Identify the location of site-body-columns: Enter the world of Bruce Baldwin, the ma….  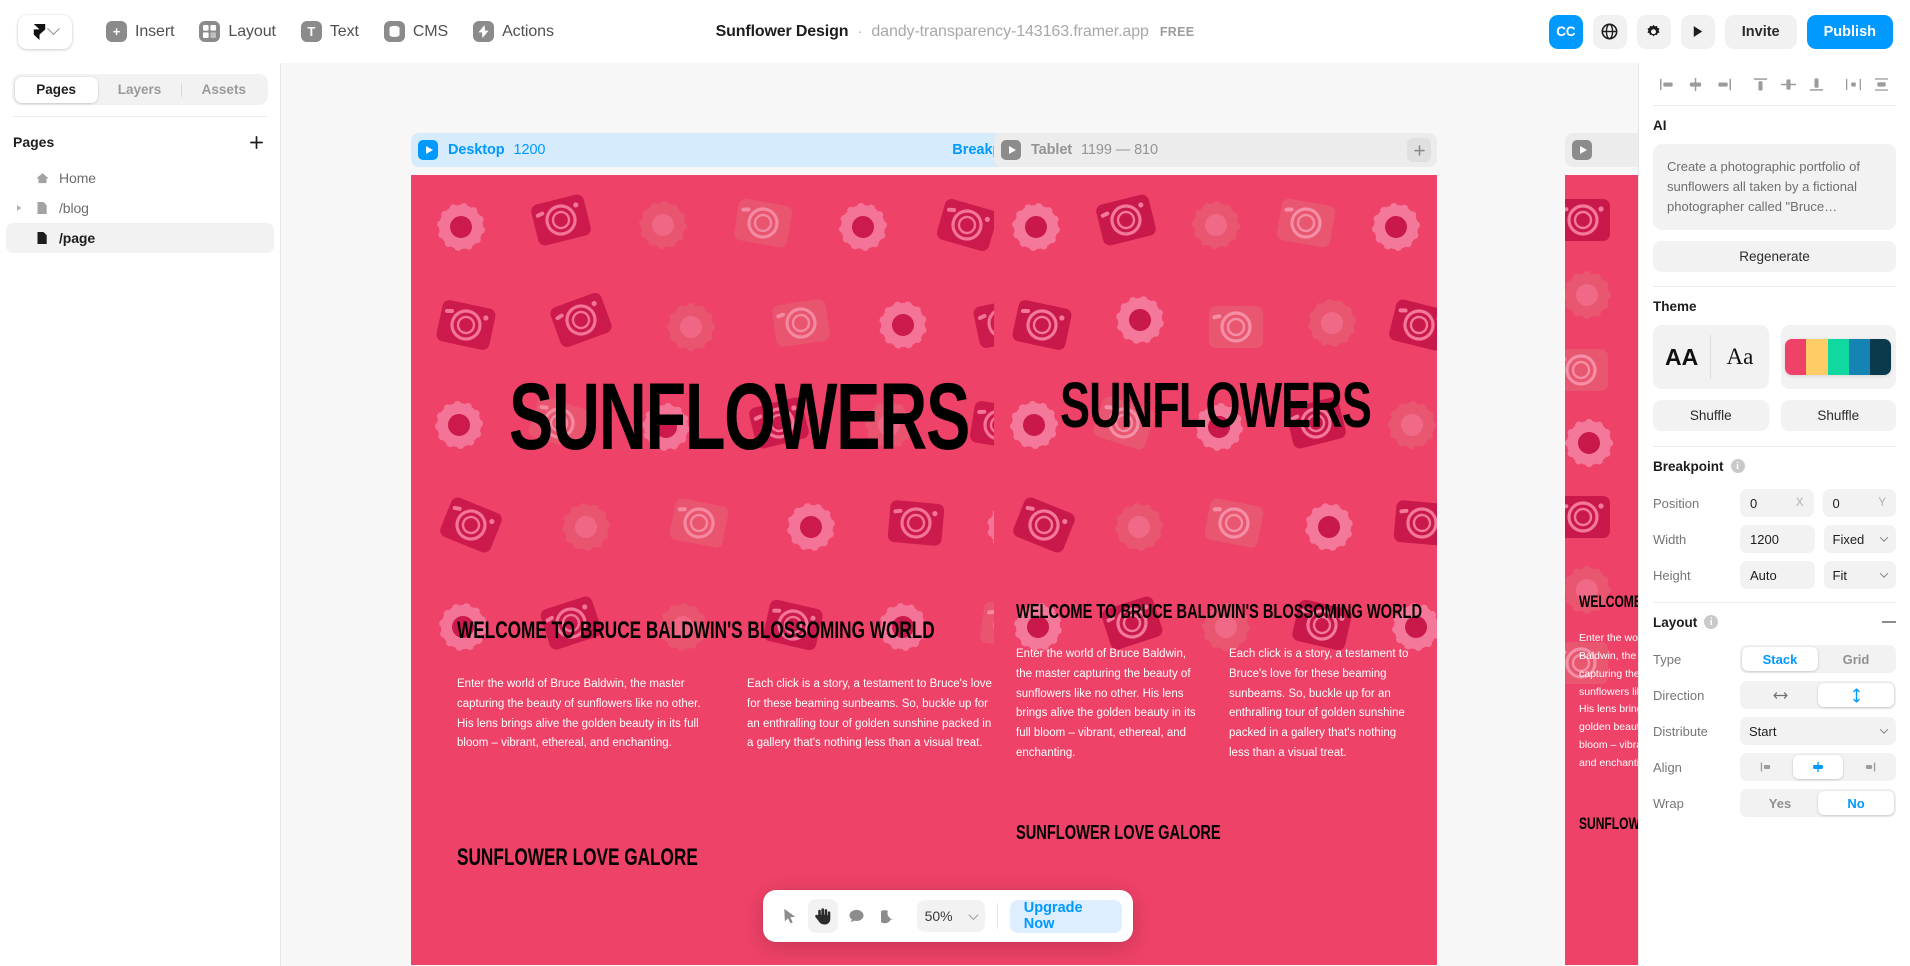
(737, 714).